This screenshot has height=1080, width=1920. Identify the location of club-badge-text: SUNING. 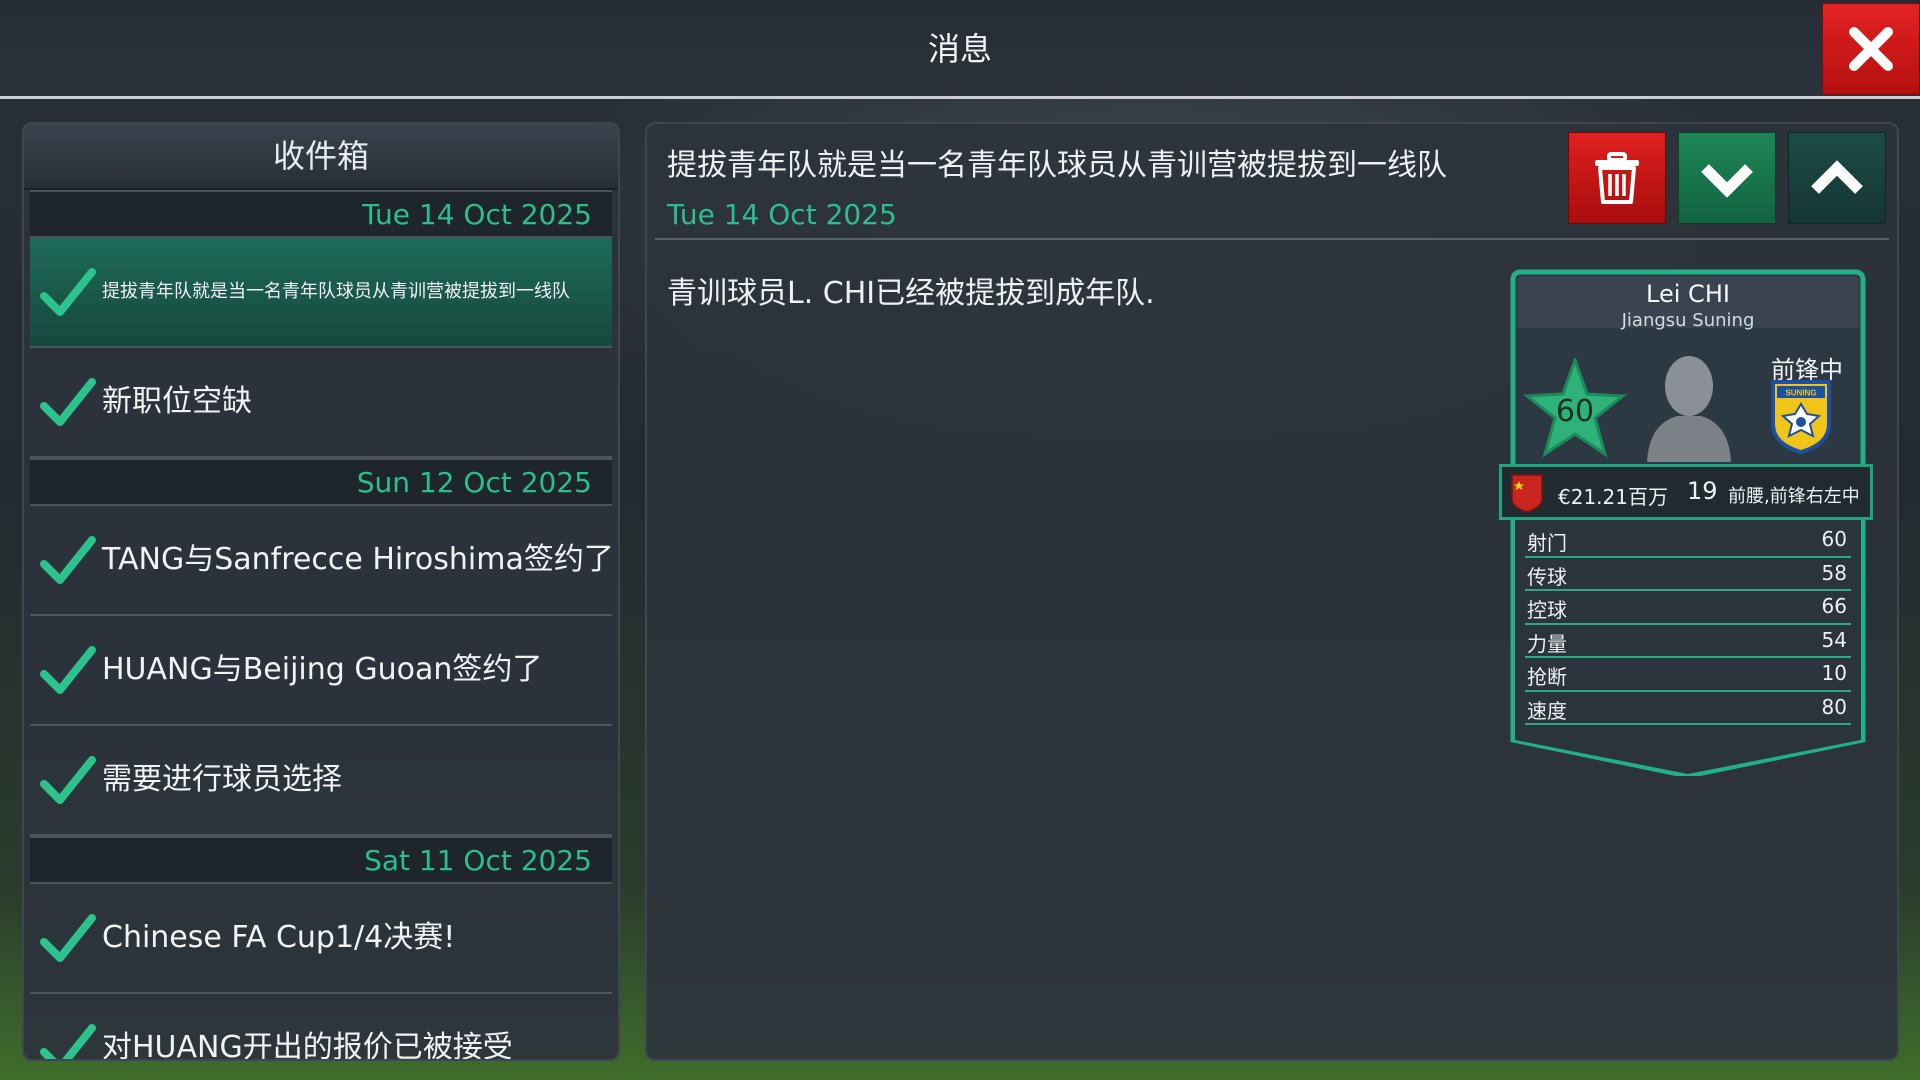
(1800, 393).